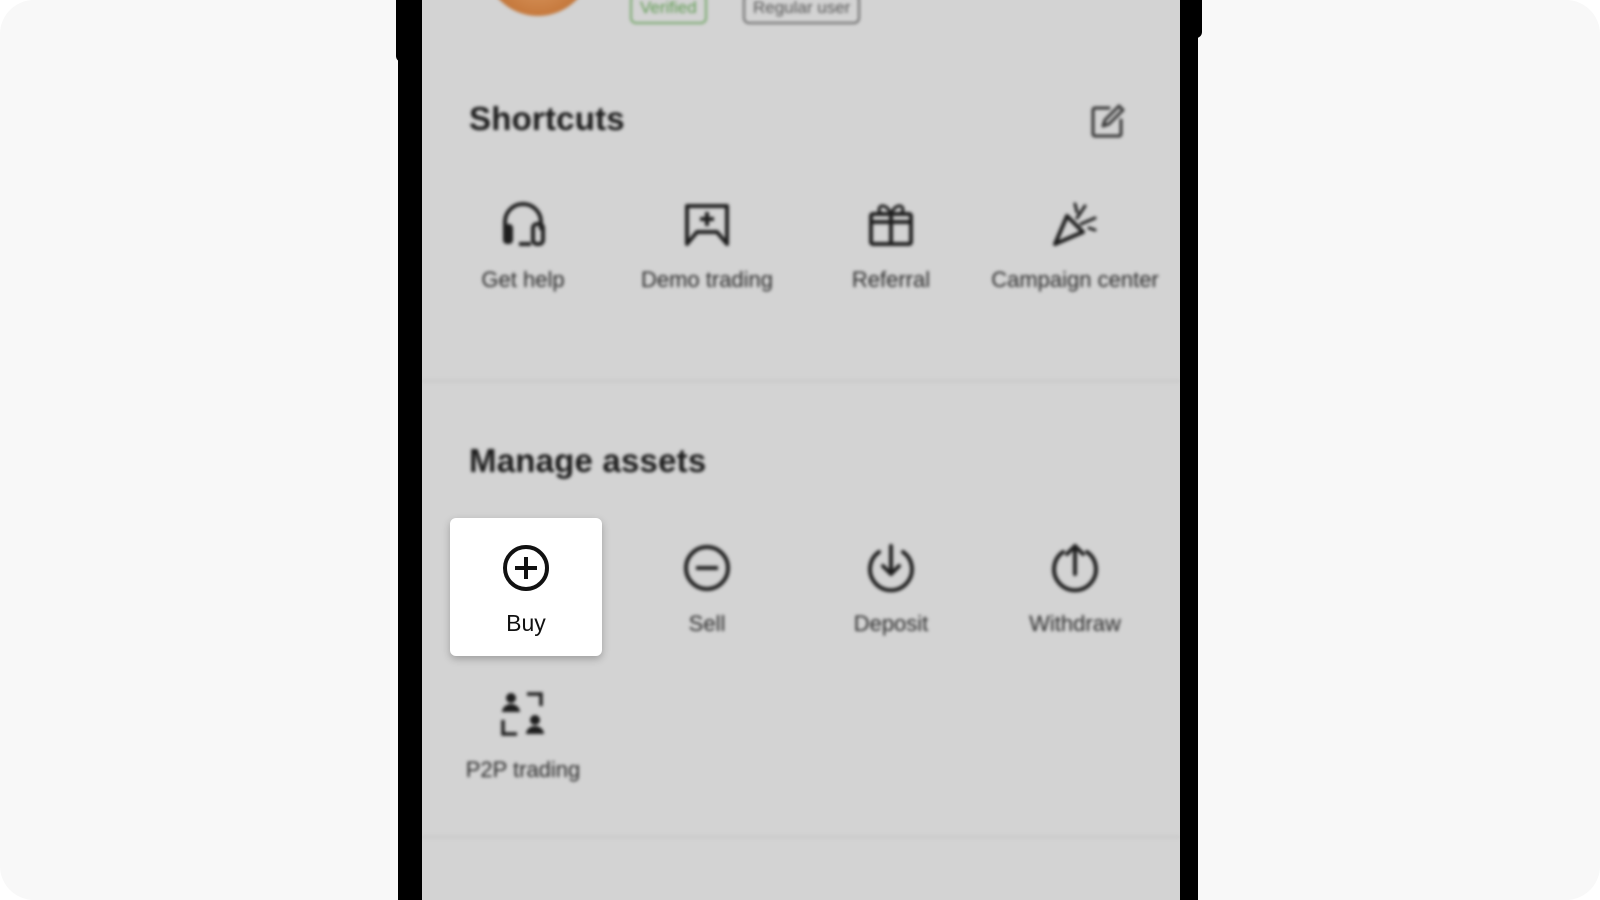  What do you see at coordinates (1075, 568) in the screenshot?
I see `withdraw-icon` at bounding box center [1075, 568].